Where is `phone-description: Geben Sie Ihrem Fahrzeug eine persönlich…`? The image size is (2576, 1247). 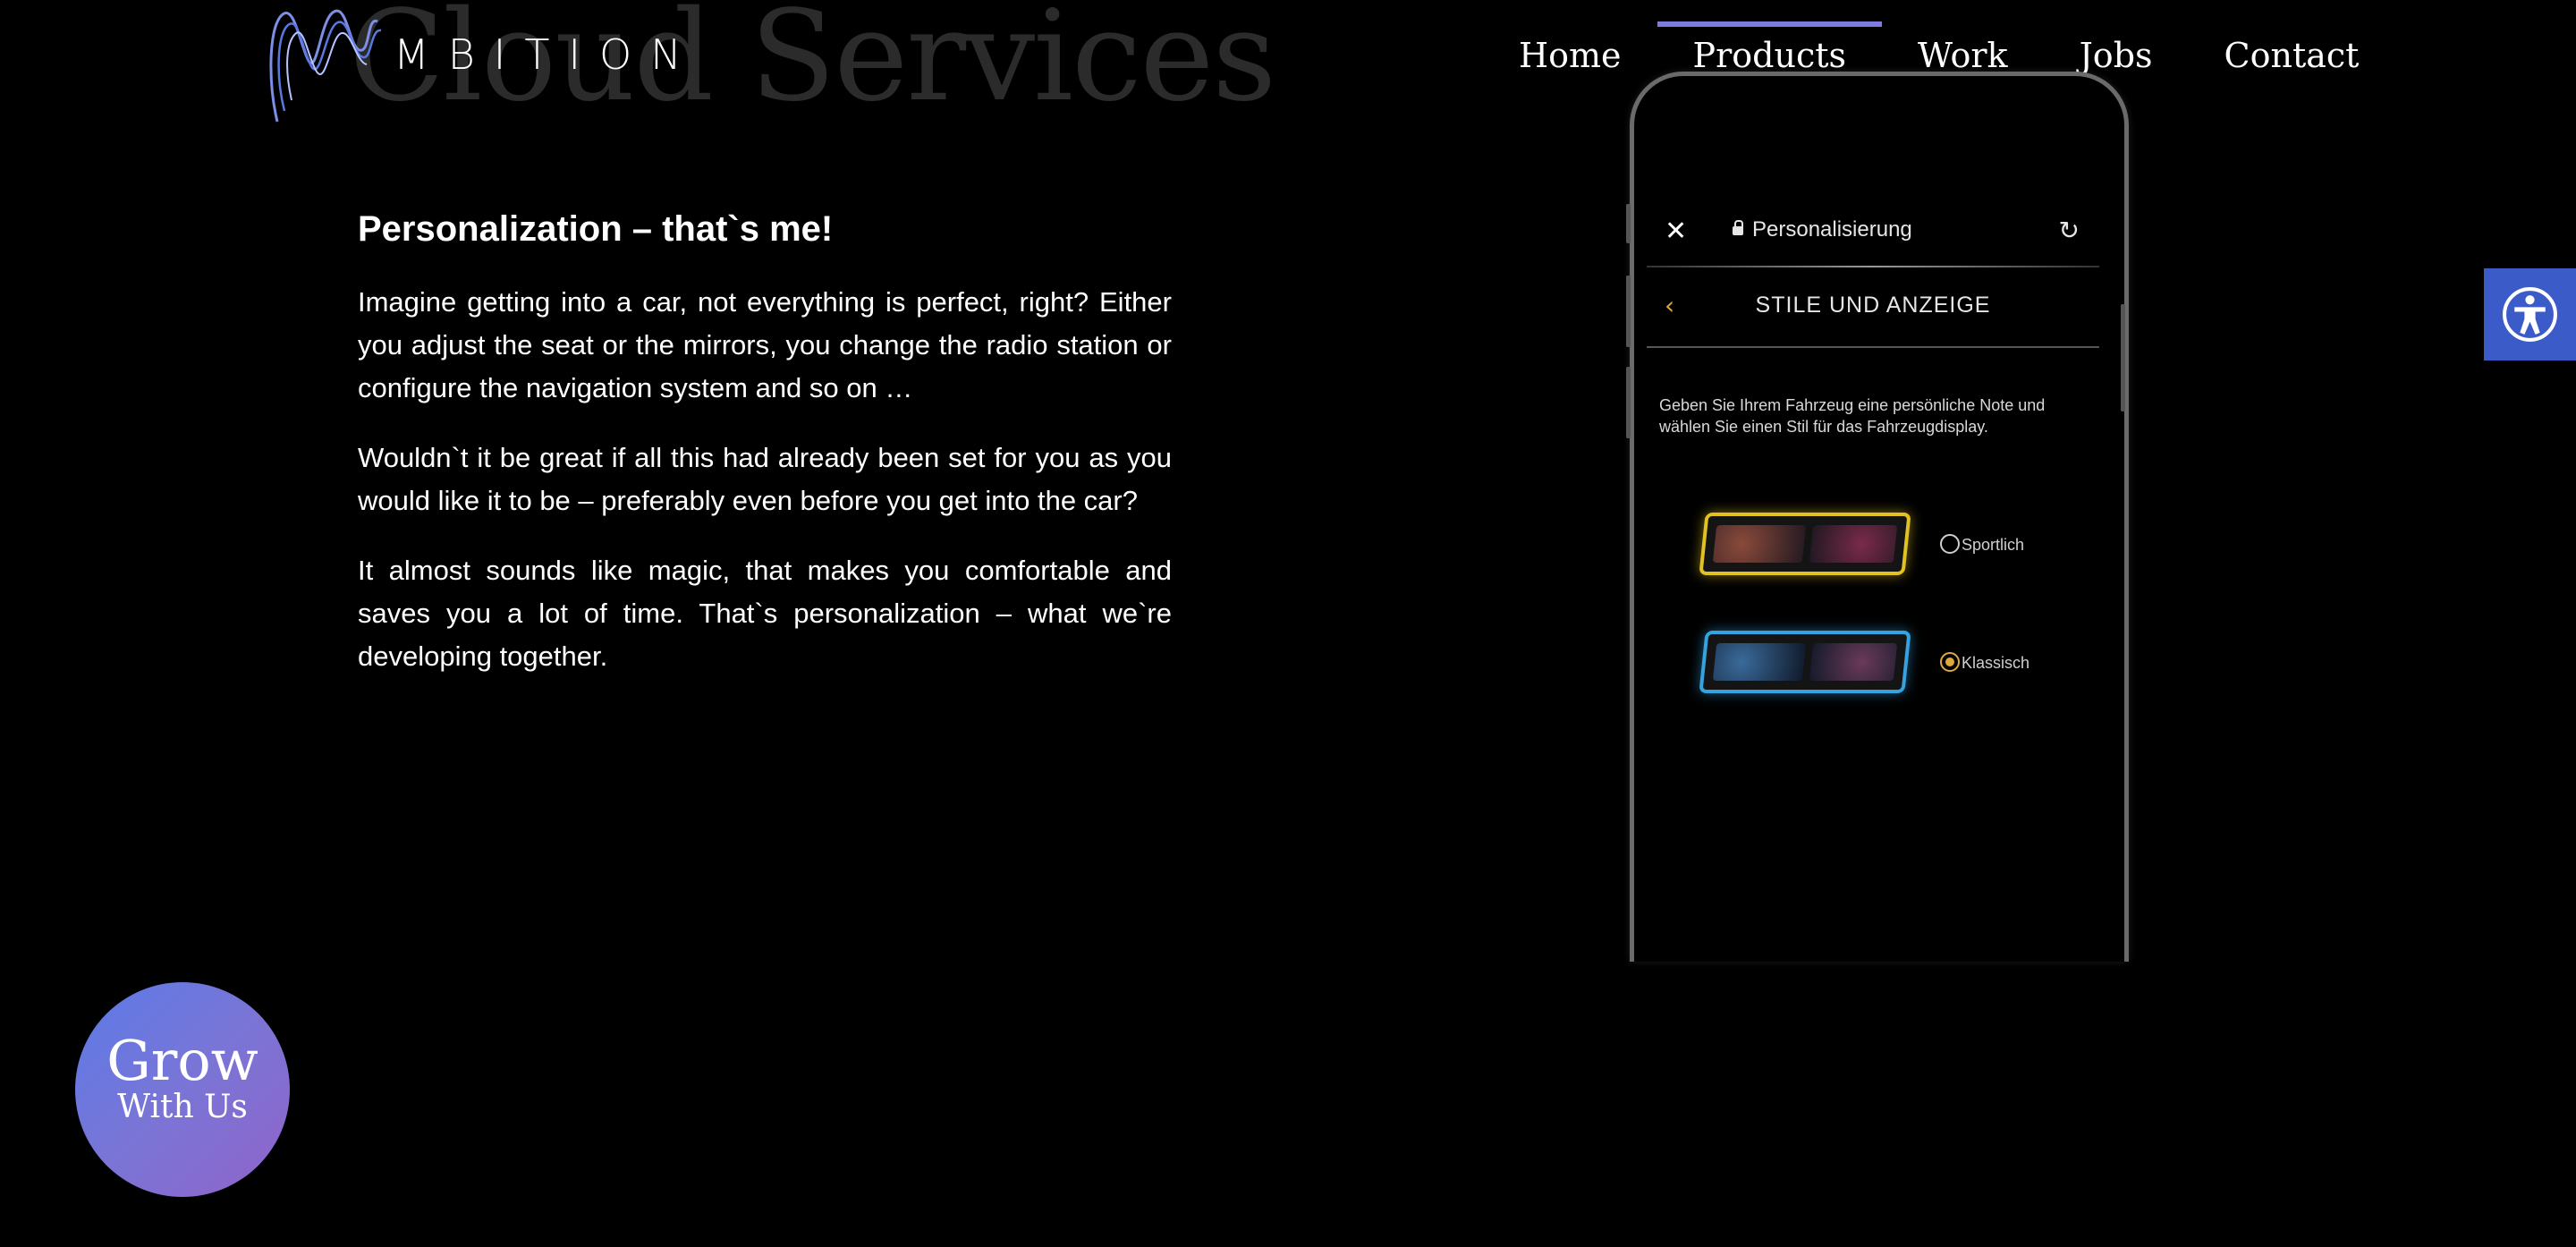
phone-description: Geben Sie Ihrem Fahrzeug eine persönlich… is located at coordinates (1852, 416).